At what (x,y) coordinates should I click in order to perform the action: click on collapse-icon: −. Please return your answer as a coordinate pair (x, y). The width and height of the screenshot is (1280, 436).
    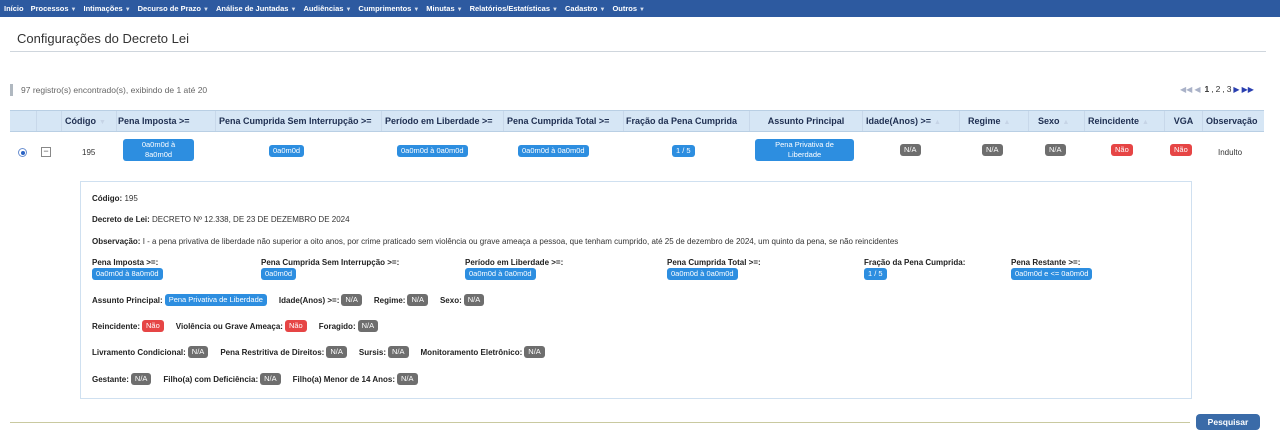
    Looking at the image, I should click on (46, 152).